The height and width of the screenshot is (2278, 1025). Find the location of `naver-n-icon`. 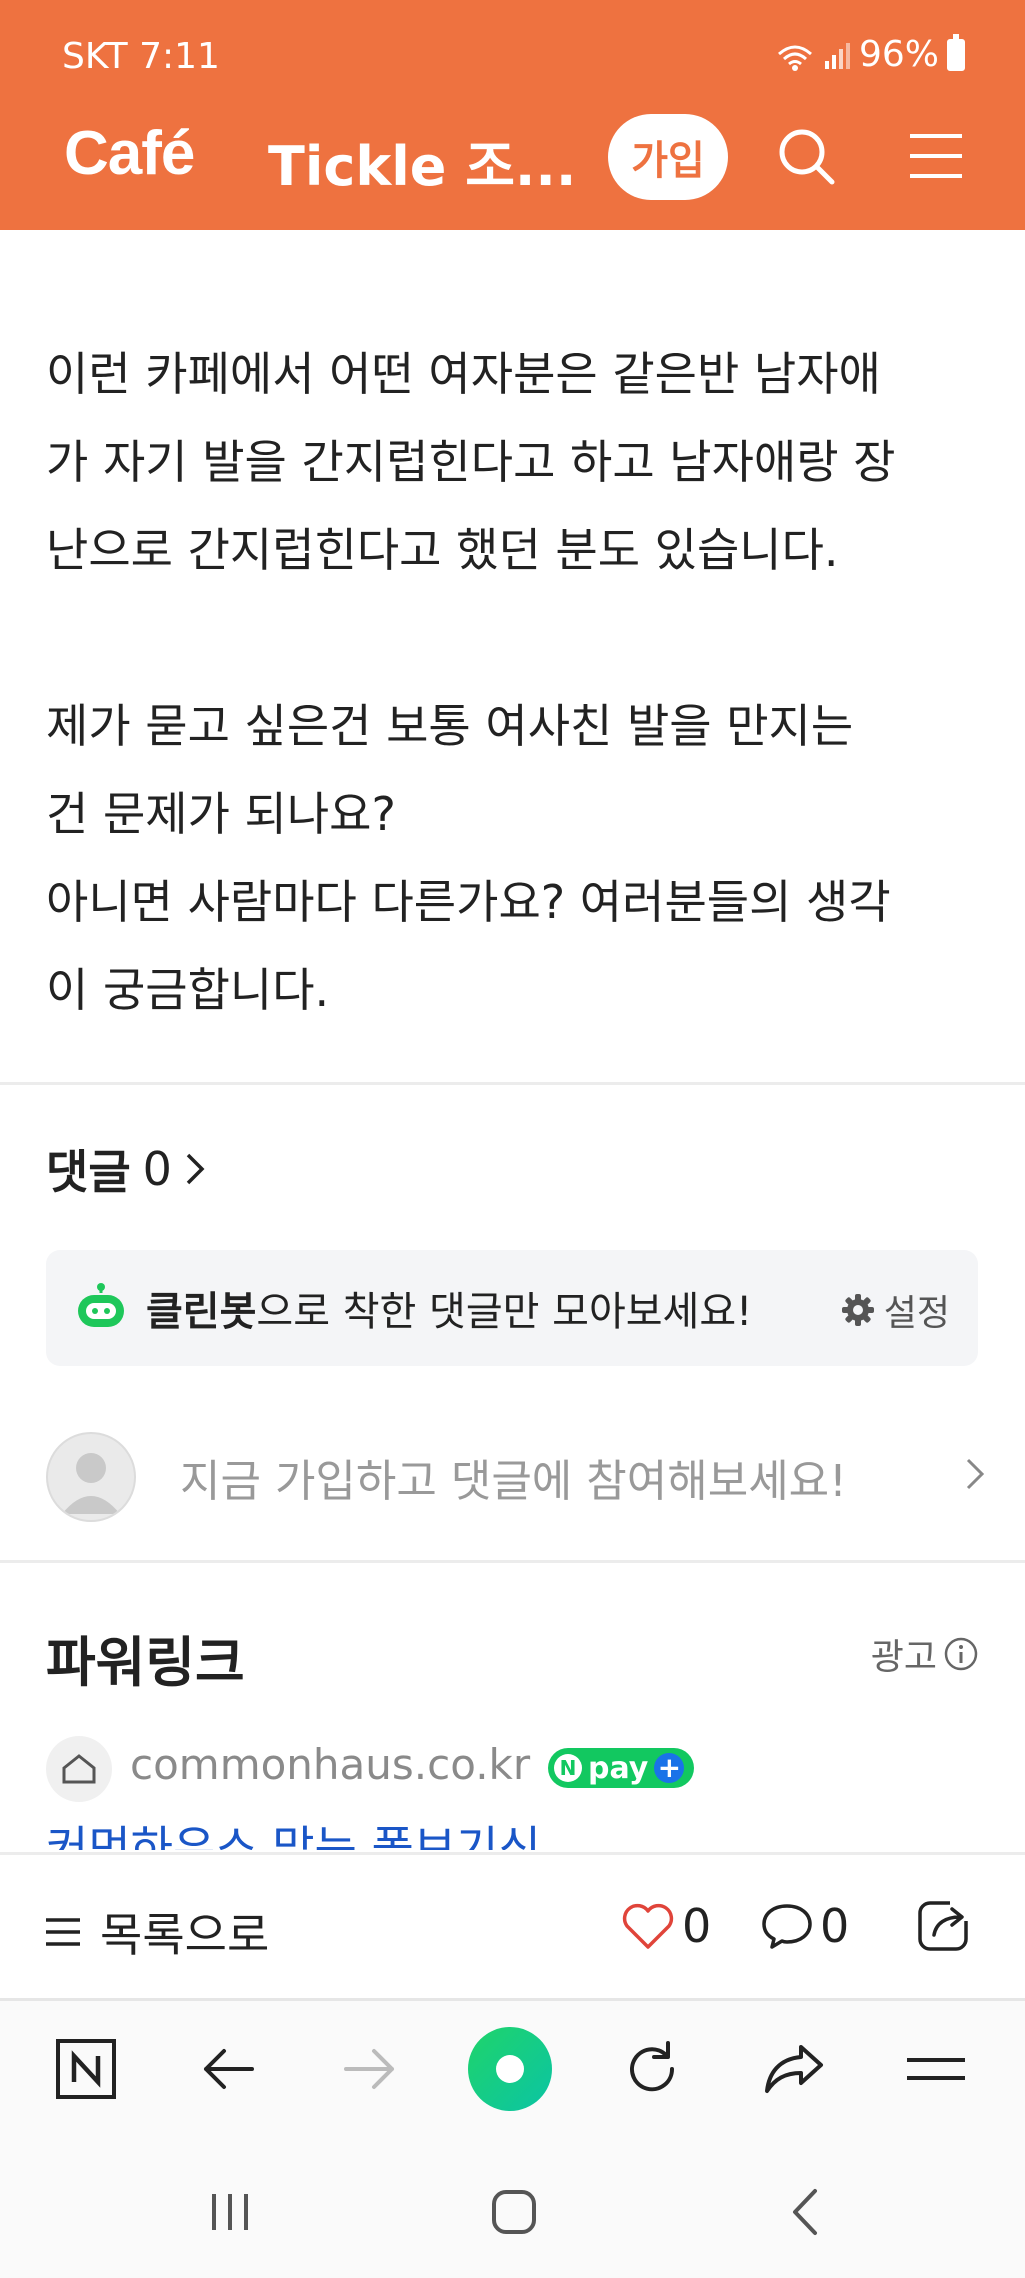

naver-n-icon is located at coordinates (86, 2069).